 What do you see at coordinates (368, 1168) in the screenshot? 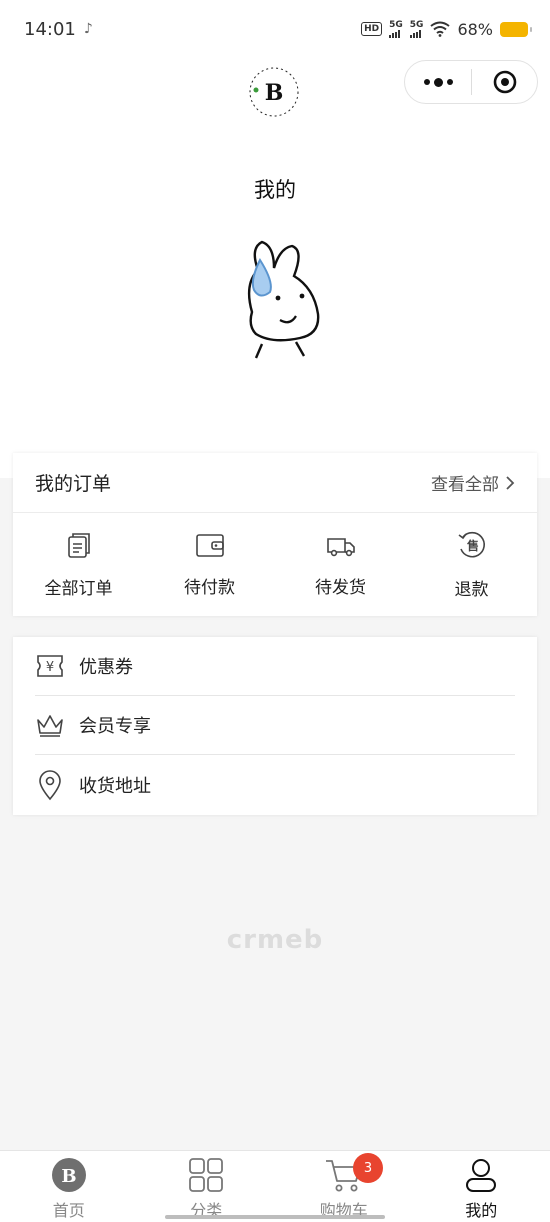
I see `cart-badge: 3` at bounding box center [368, 1168].